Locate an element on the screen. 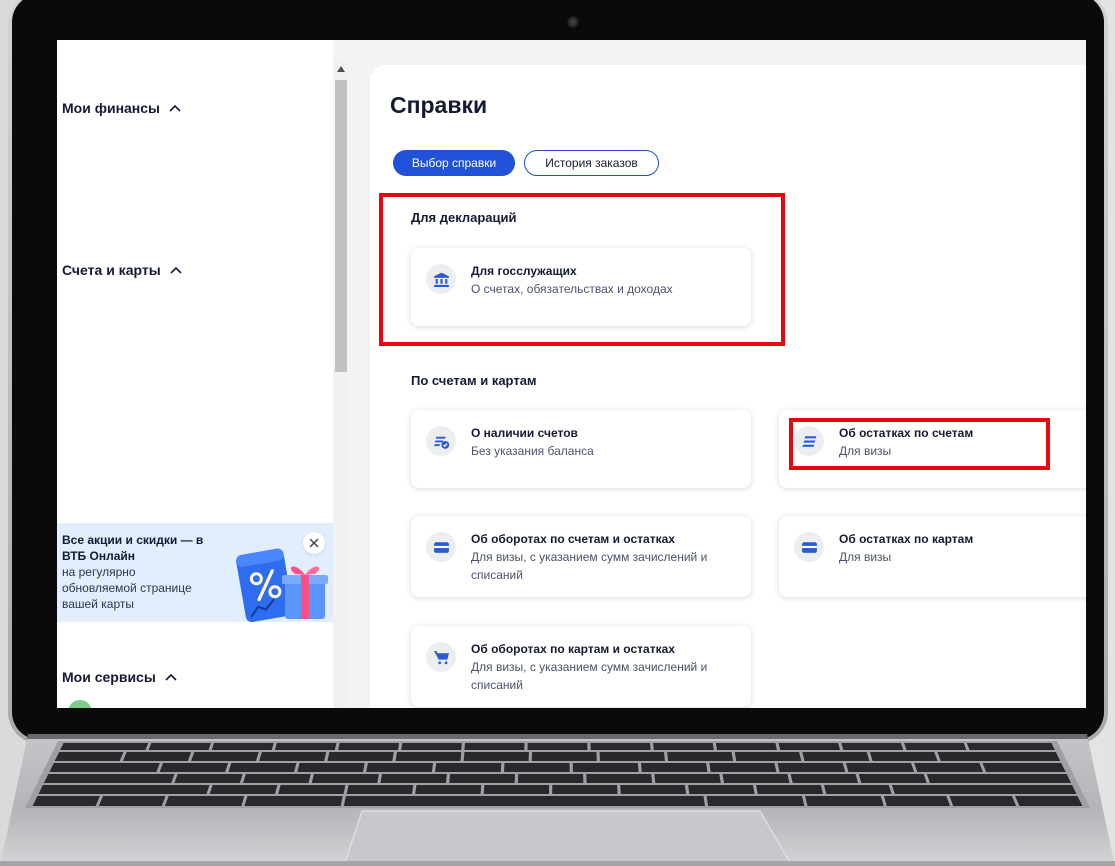 This screenshot has width=1115, height=866. sidebar-section-accounts-cards: Счета и карты is located at coordinates (122, 270).